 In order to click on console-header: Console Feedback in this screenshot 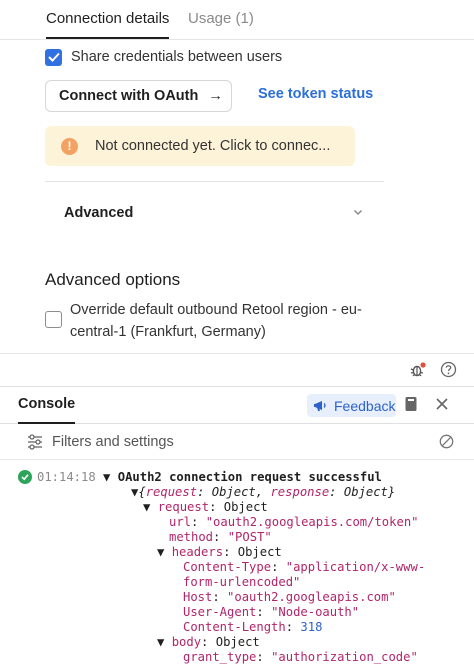, I will do `click(237, 405)`.